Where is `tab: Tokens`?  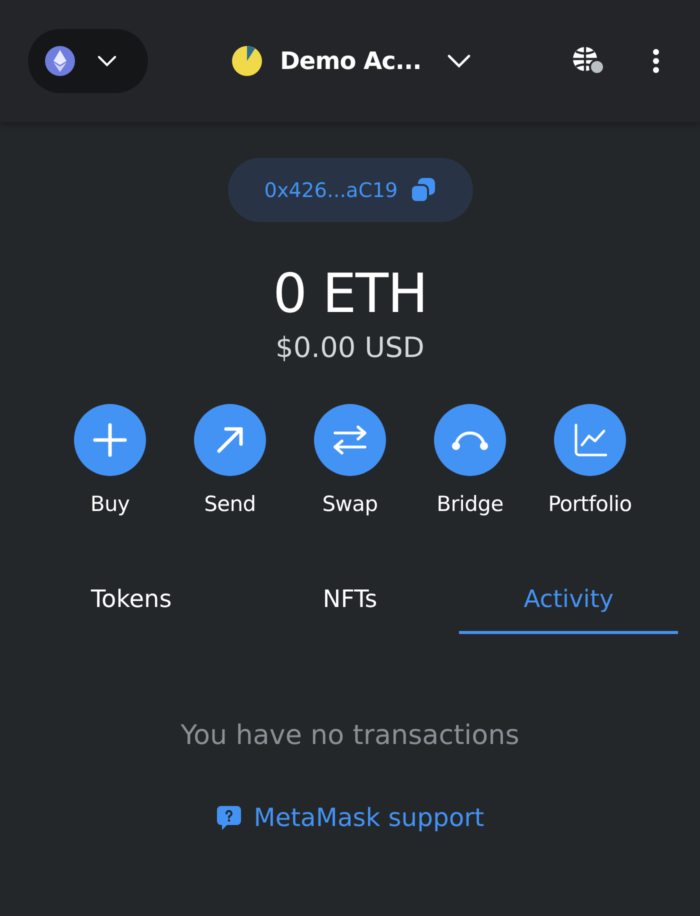
tab: Tokens is located at coordinates (131, 600).